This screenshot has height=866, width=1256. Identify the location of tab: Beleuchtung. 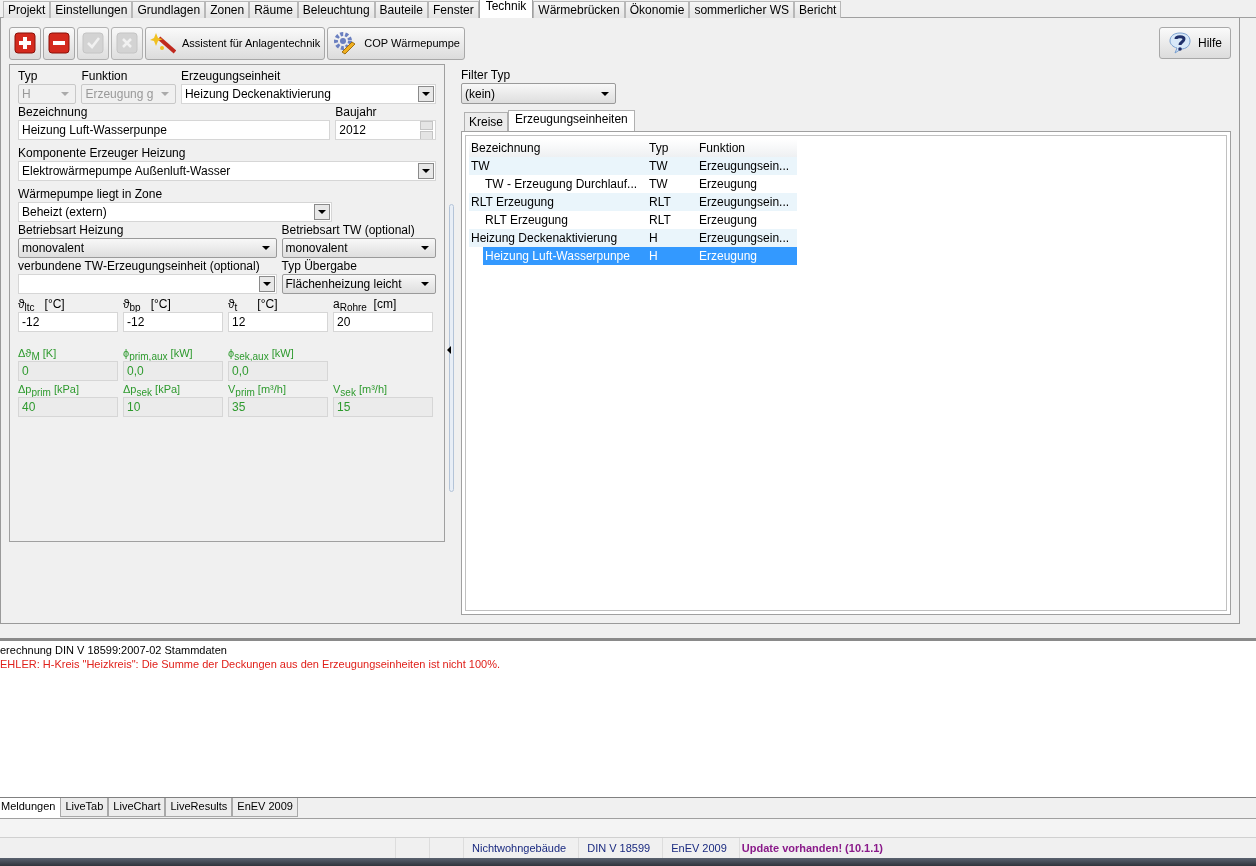
(336, 9).